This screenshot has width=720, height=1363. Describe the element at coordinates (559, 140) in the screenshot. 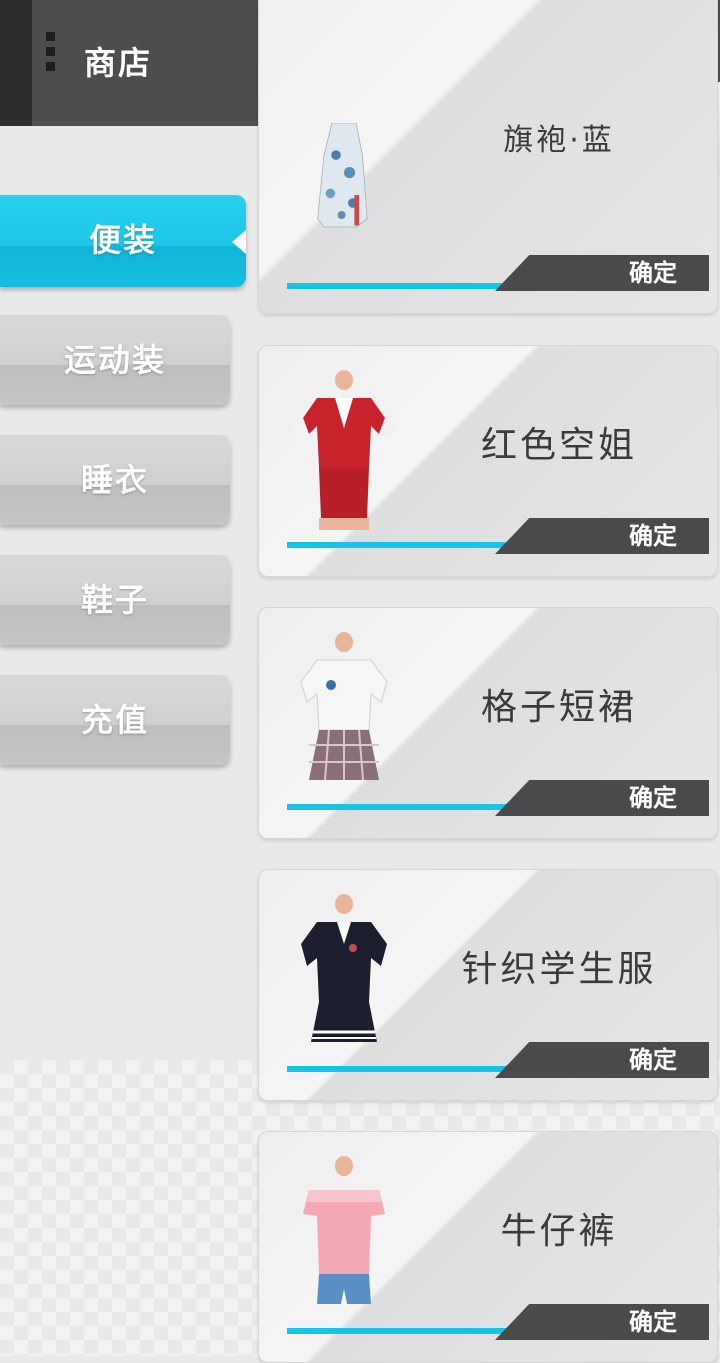

I see `item-name: 旗袍·蓝` at that location.